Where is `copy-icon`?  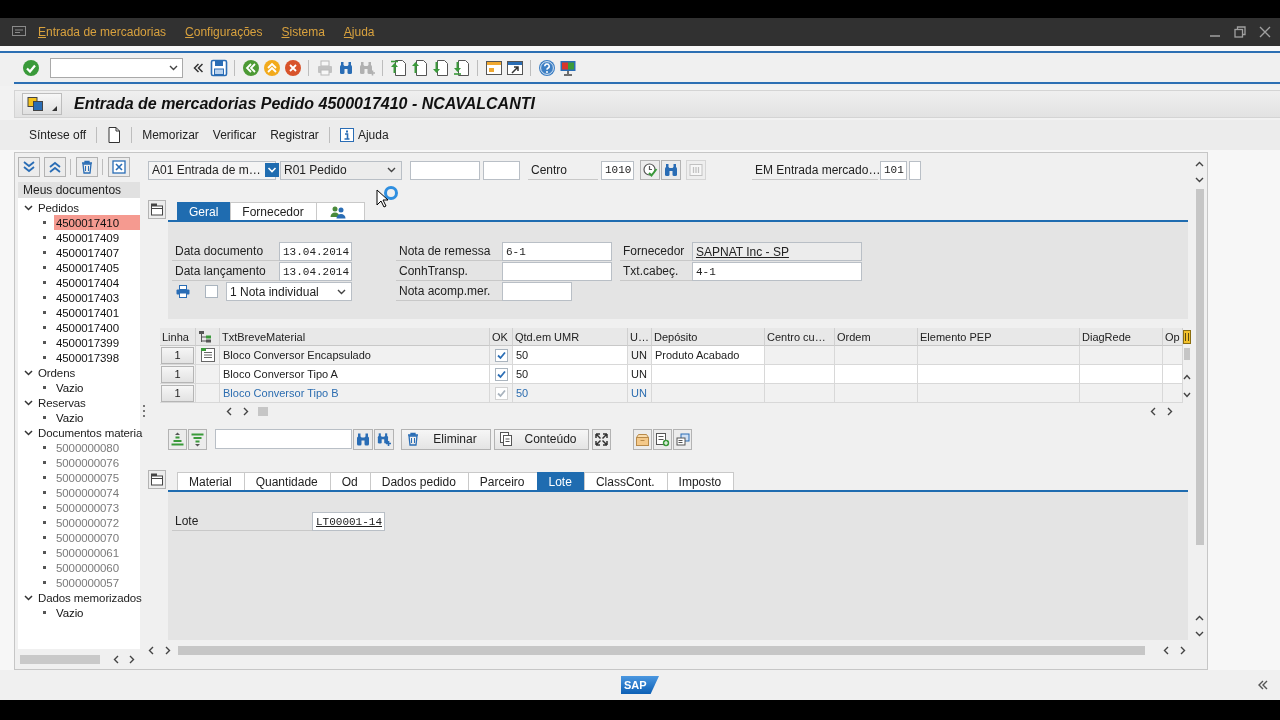
copy-icon is located at coordinates (506, 439).